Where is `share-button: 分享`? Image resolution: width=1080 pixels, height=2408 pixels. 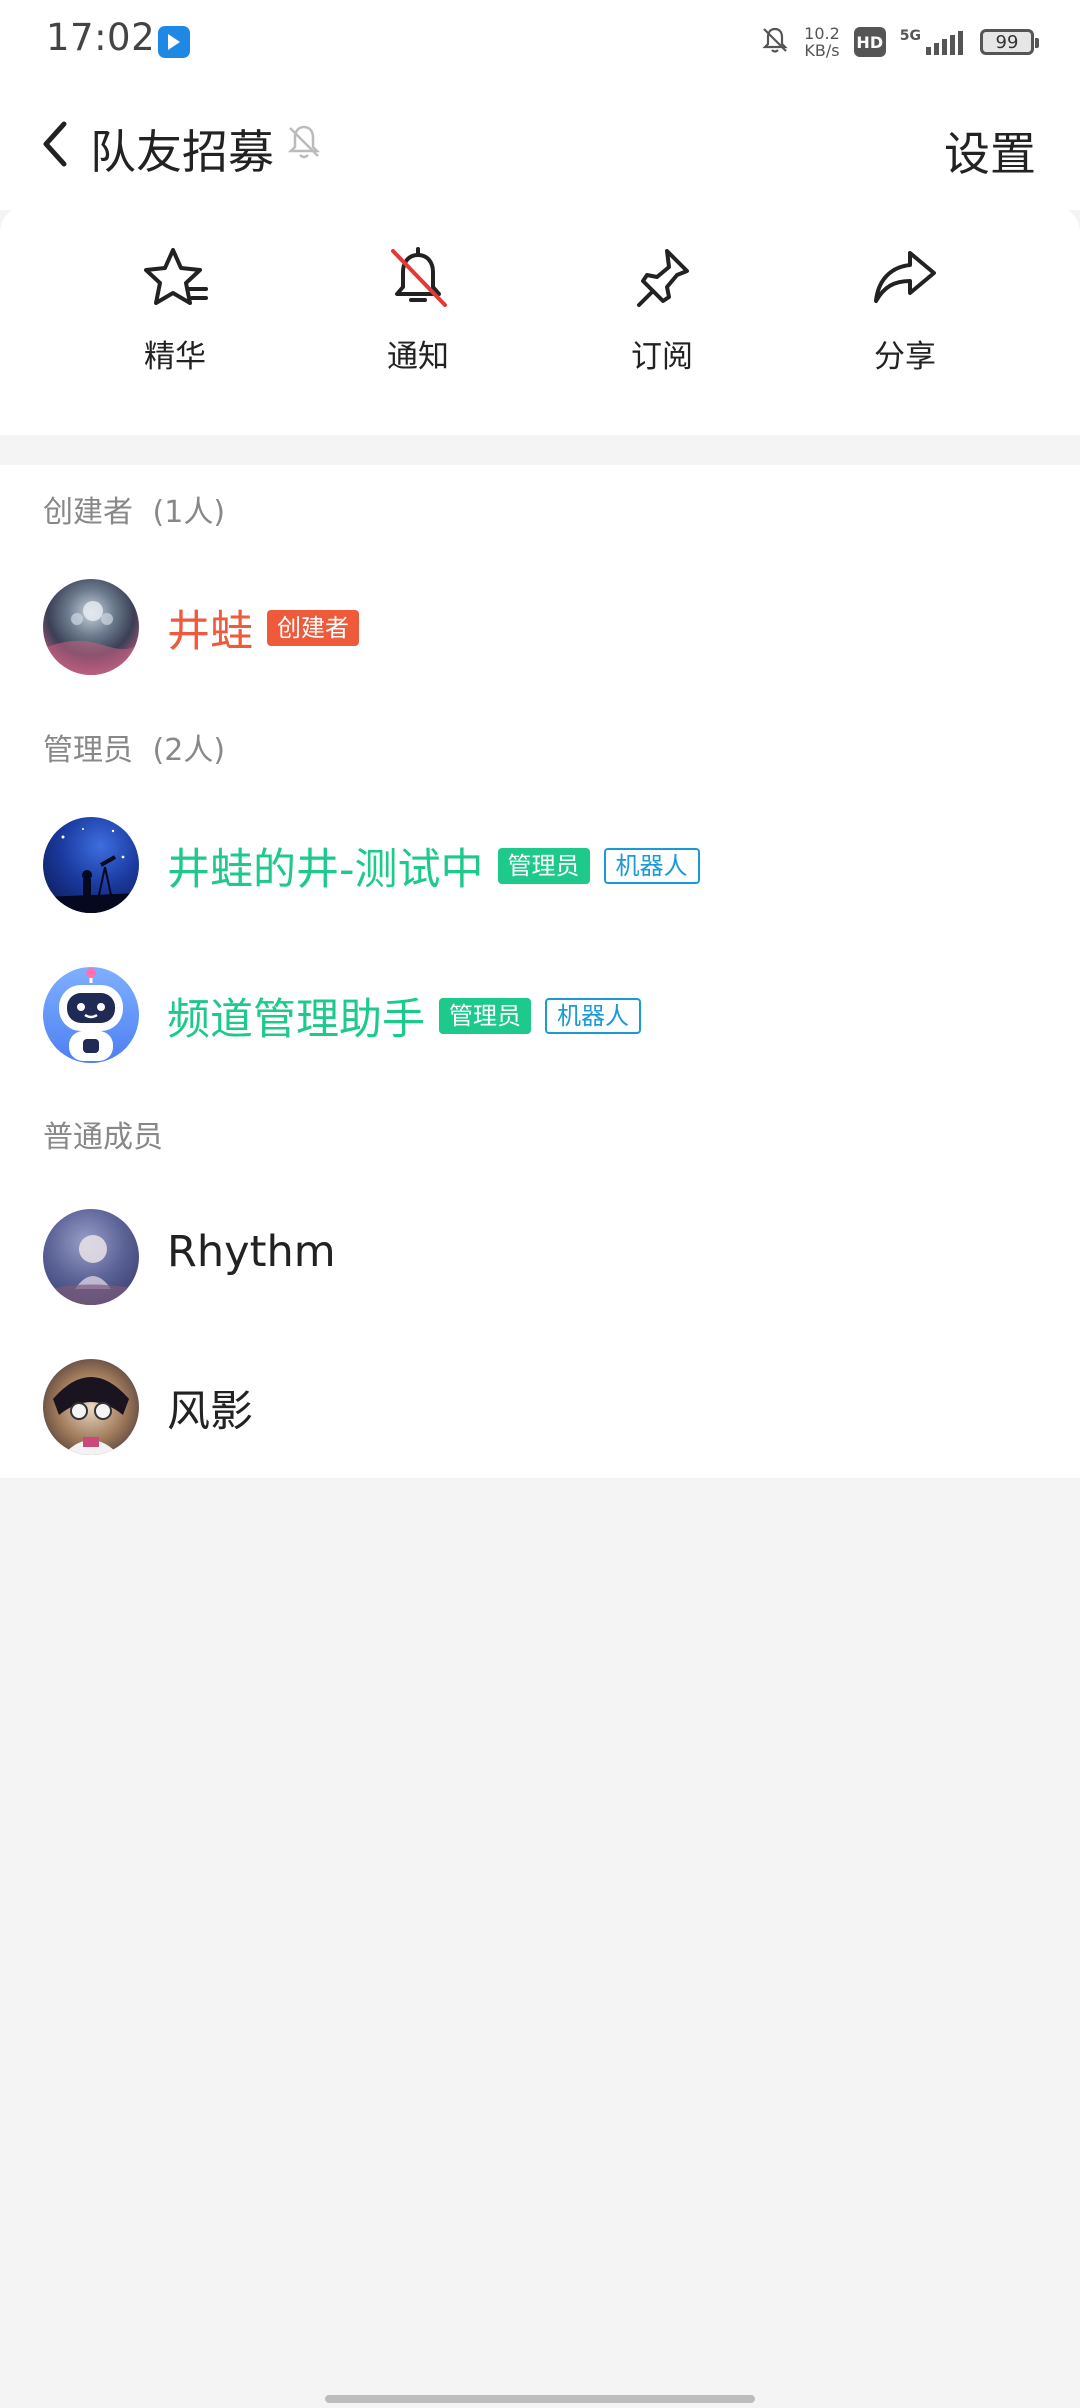
share-button: 分享 is located at coordinates (905, 310).